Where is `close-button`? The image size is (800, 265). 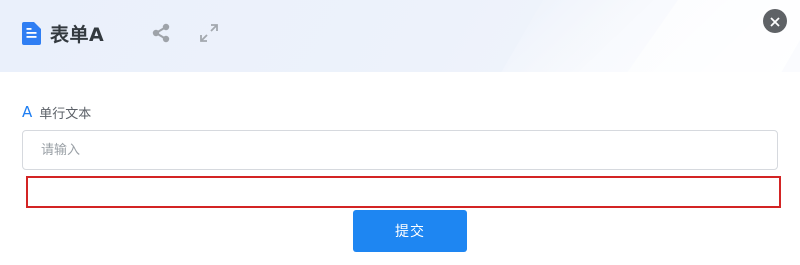 close-button is located at coordinates (775, 21).